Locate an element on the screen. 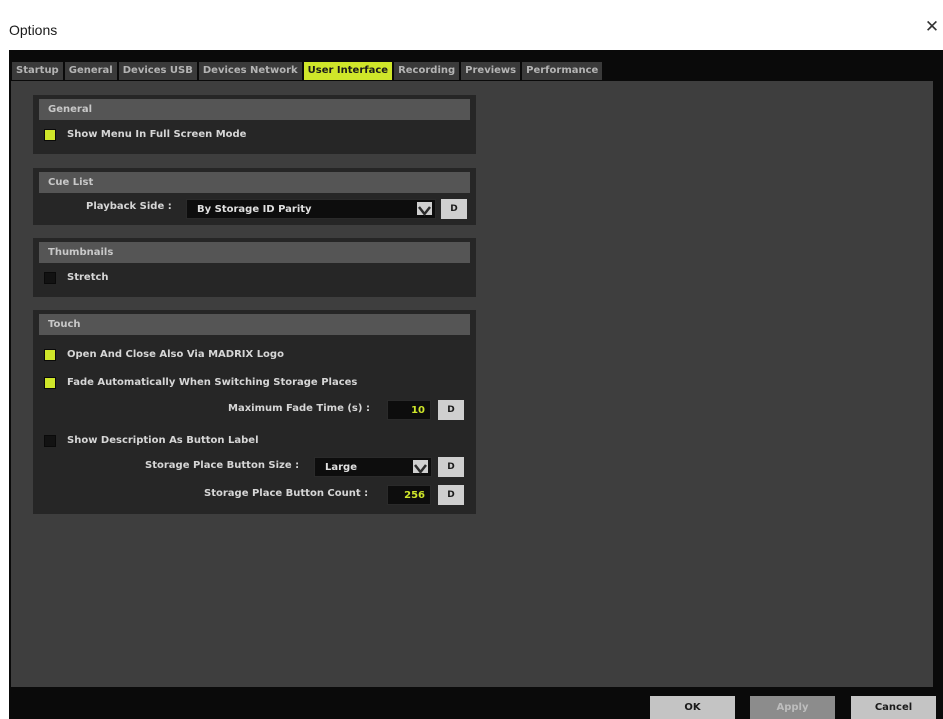 Image resolution: width=943 pixels, height=719 pixels. group-thumbnails-header: Thumbnails is located at coordinates (254, 252).